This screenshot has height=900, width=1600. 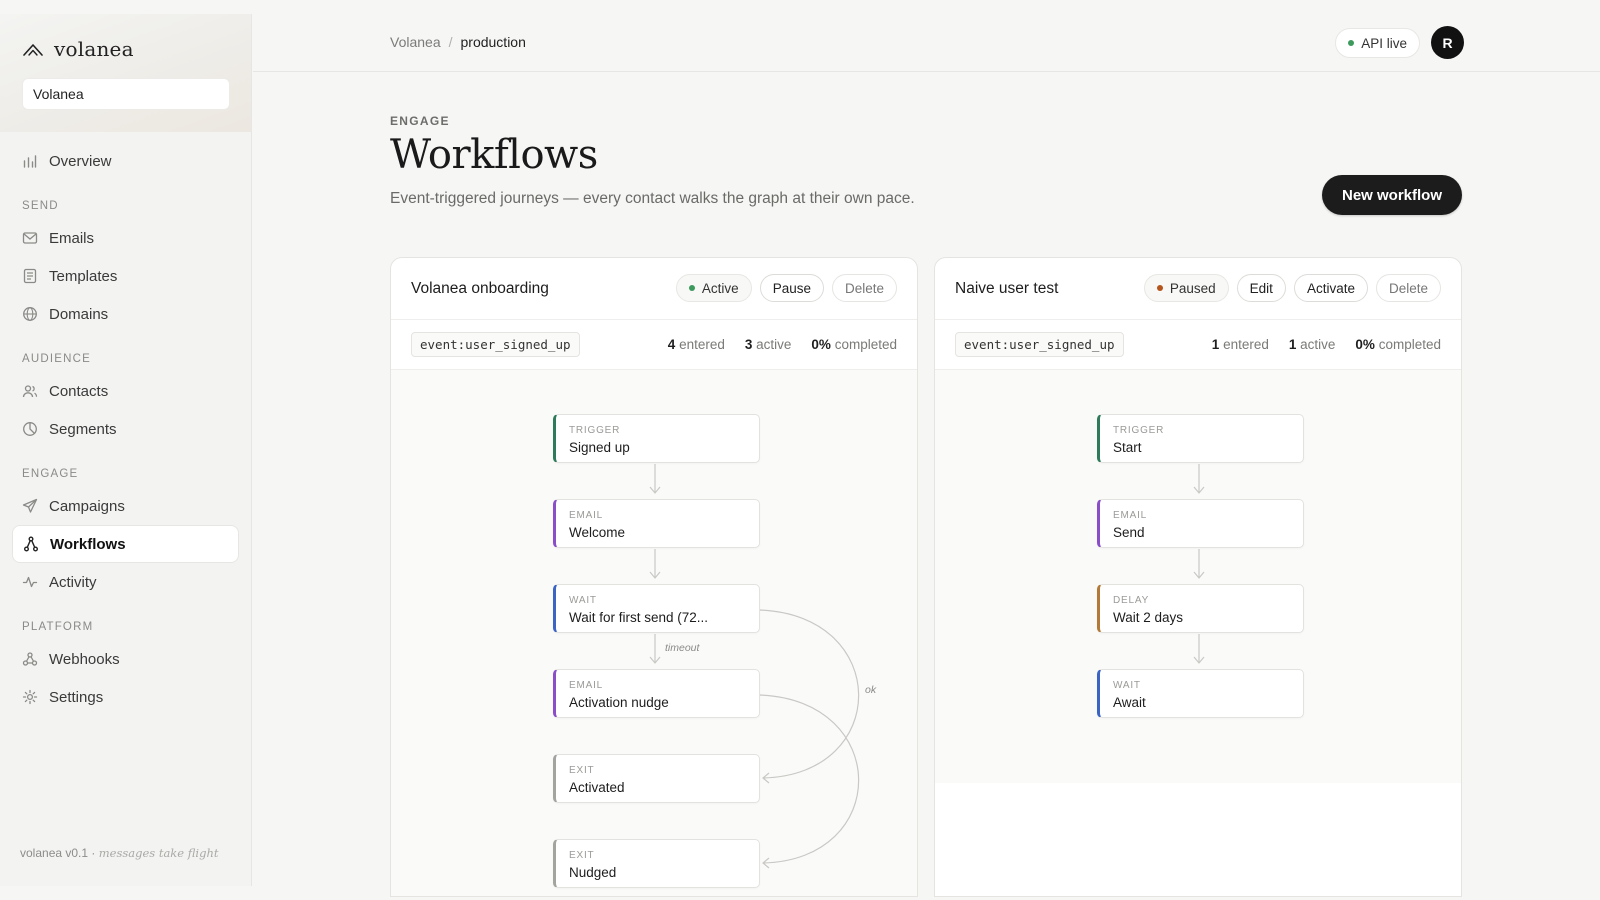 What do you see at coordinates (125, 276) in the screenshot?
I see `sidebar-item-templates: Templates` at bounding box center [125, 276].